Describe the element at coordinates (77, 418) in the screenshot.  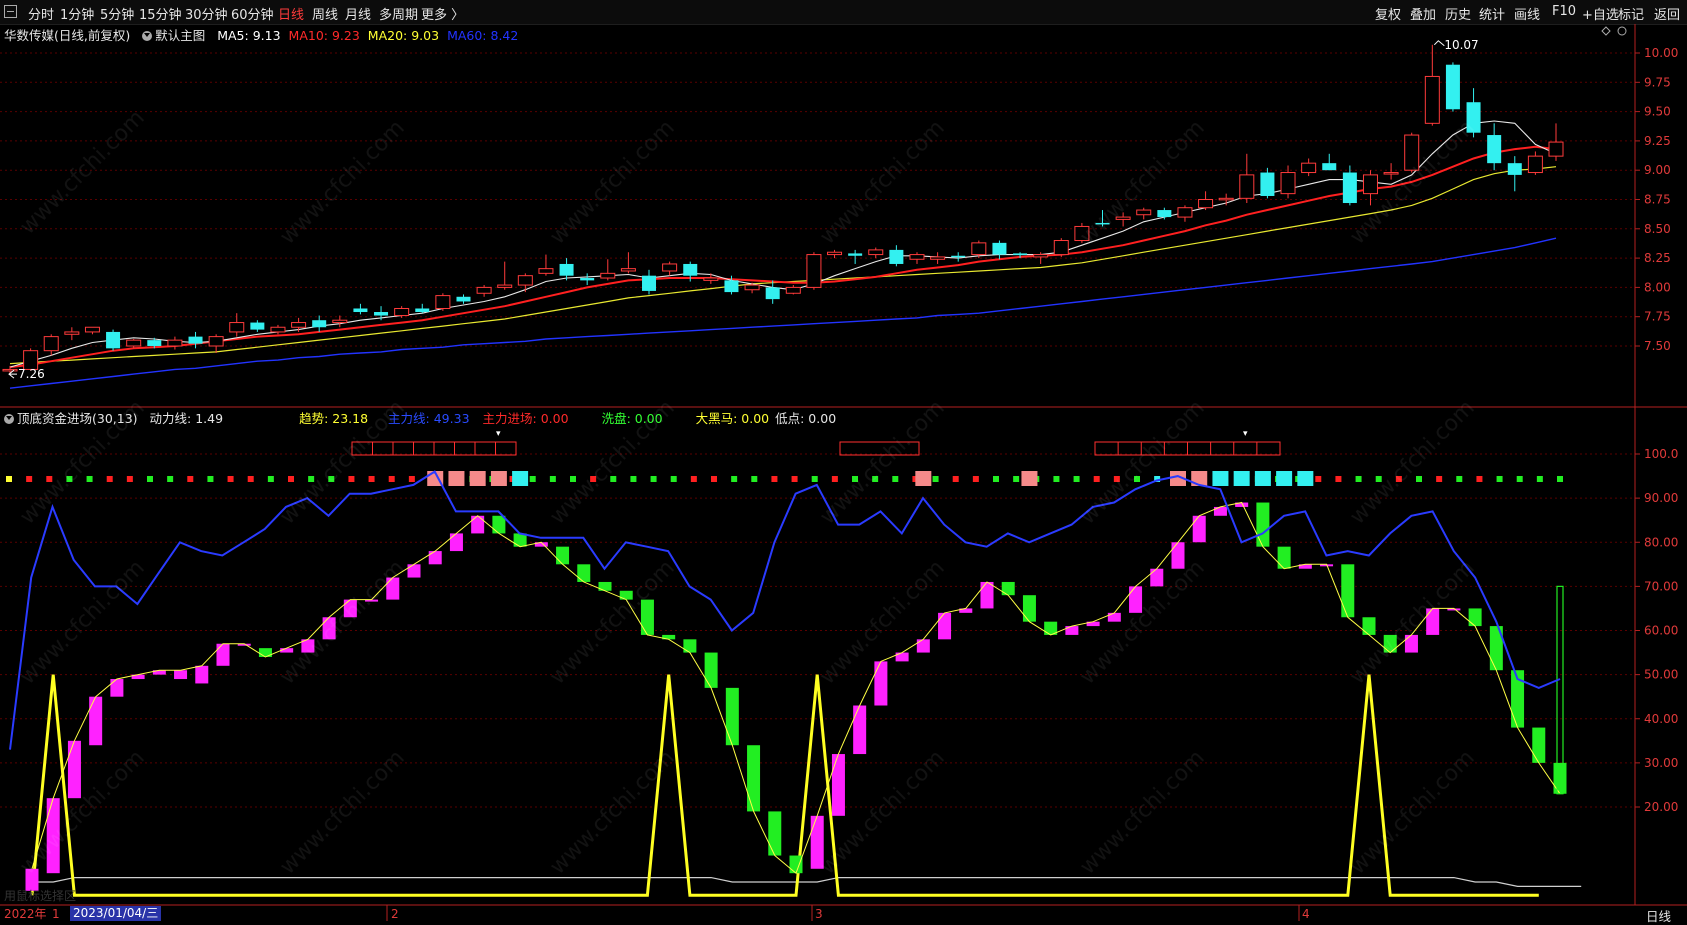
I see `indicator-name: 顶底资金进场(30,13)` at that location.